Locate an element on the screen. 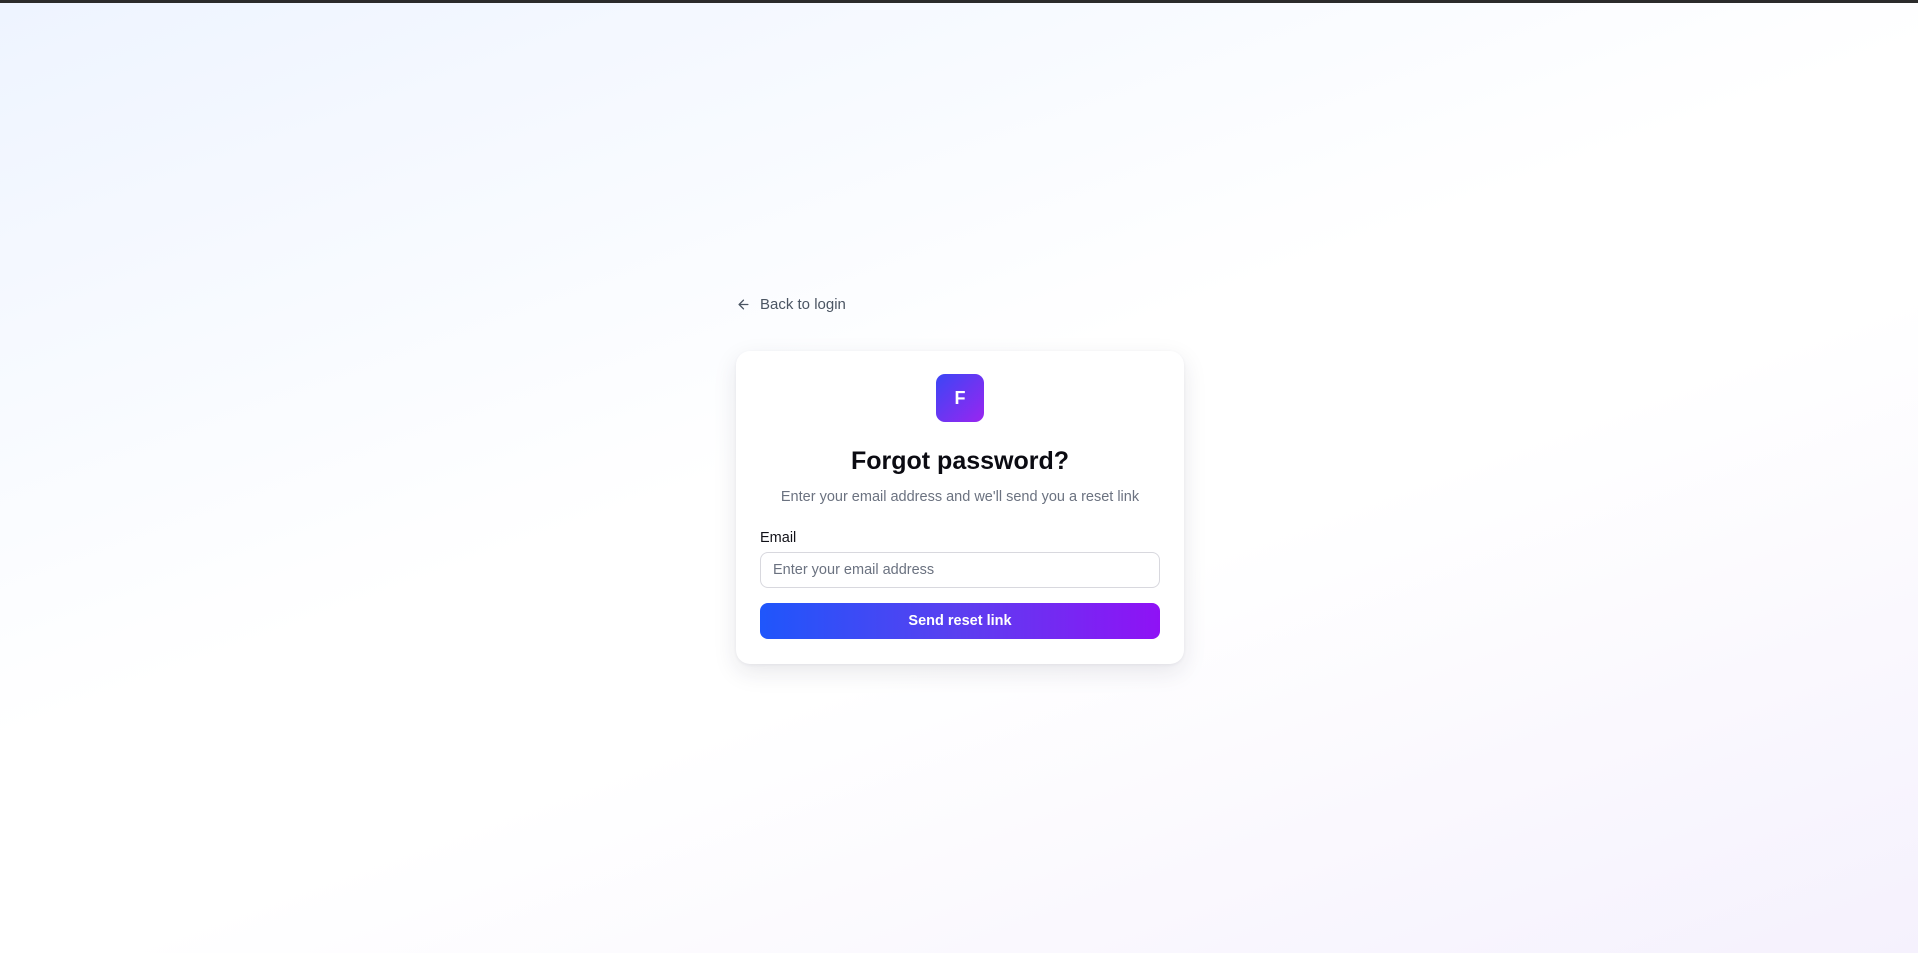 This screenshot has height=953, width=1918. logo-letter: F is located at coordinates (960, 397).